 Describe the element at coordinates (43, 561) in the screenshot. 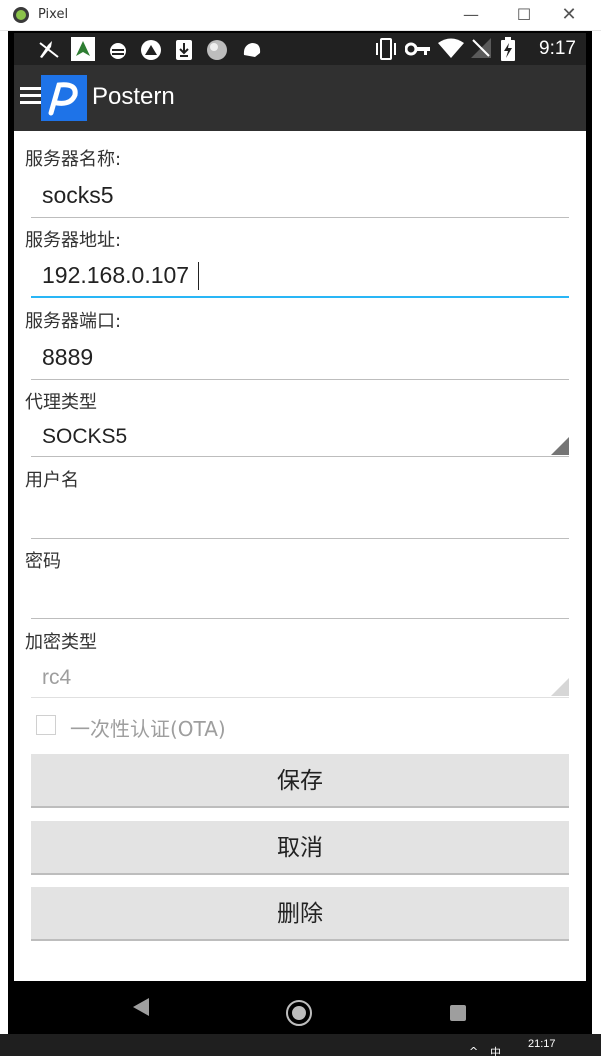

I see `password-label: 密码` at that location.